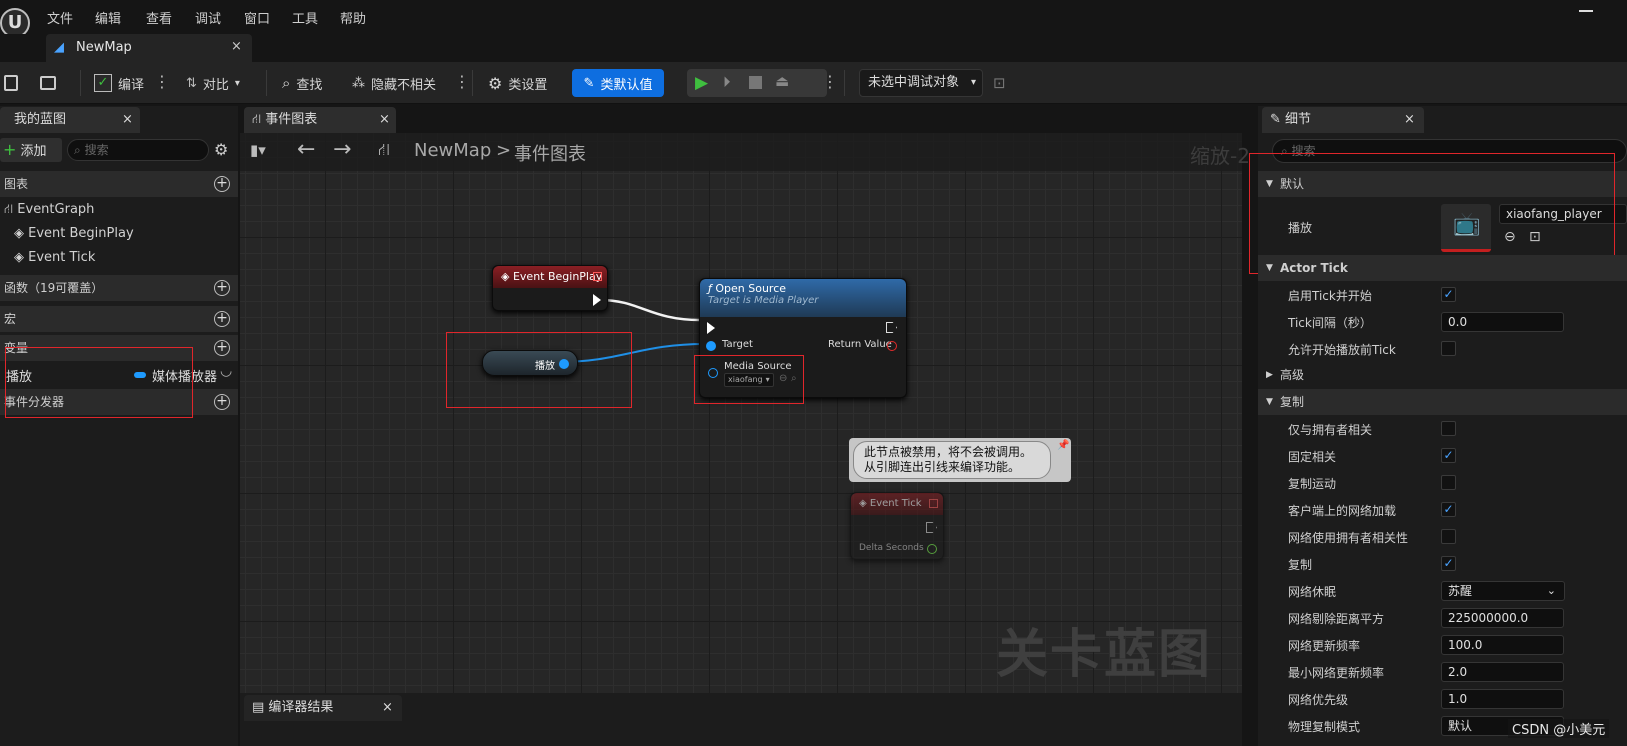 This screenshot has width=1627, height=746. What do you see at coordinates (1502, 645) in the screenshot?
I see `net-update-frequency-input: 100.0` at bounding box center [1502, 645].